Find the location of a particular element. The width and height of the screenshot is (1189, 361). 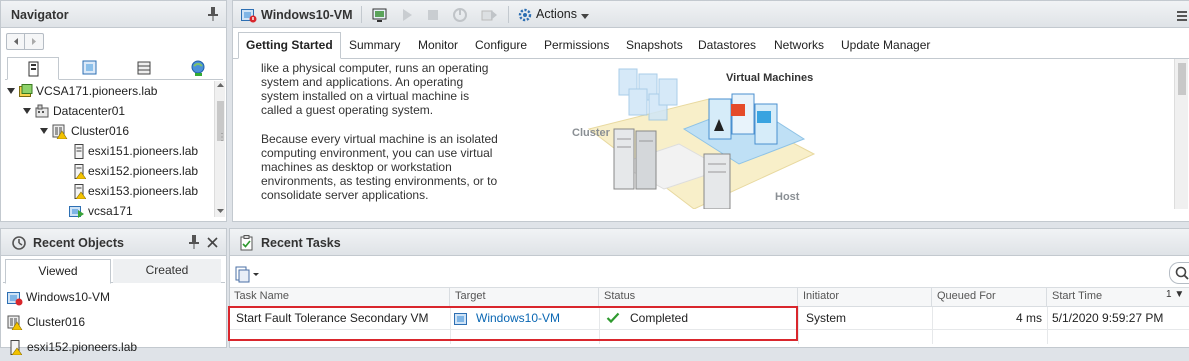

diagram-label-cluster: Cluster is located at coordinates (591, 133).